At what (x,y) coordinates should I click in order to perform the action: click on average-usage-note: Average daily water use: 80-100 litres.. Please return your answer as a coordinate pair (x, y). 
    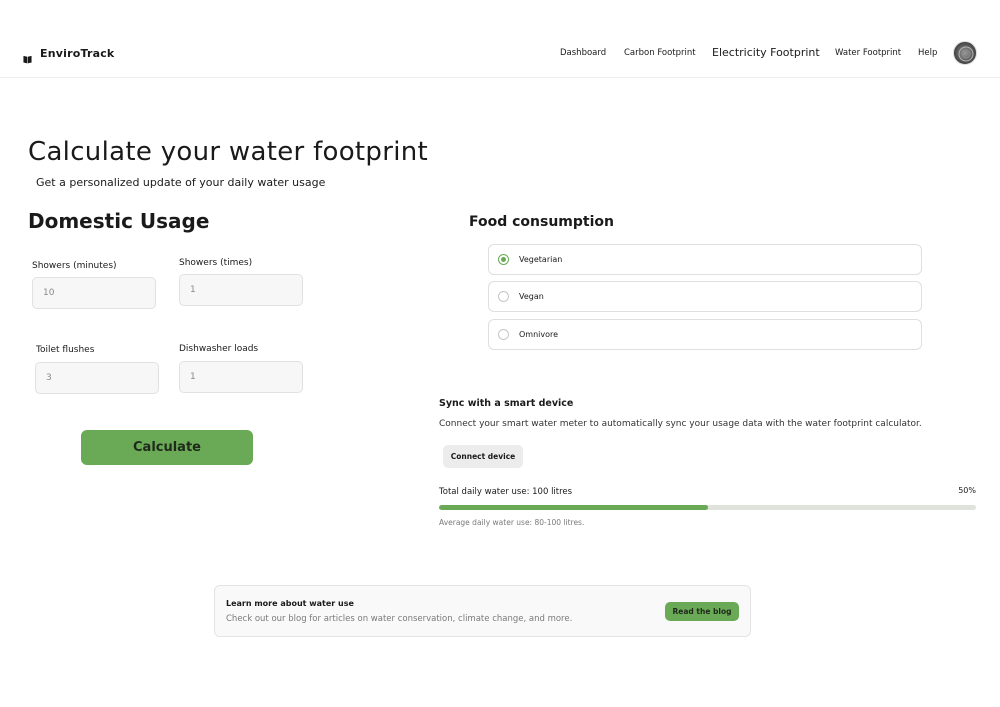
    Looking at the image, I should click on (512, 522).